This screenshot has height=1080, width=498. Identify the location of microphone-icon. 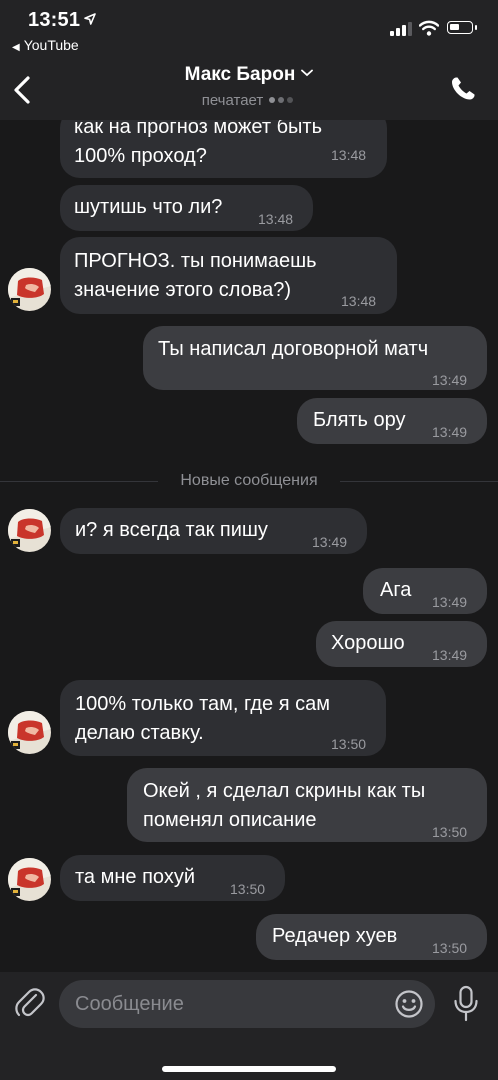
(466, 1004).